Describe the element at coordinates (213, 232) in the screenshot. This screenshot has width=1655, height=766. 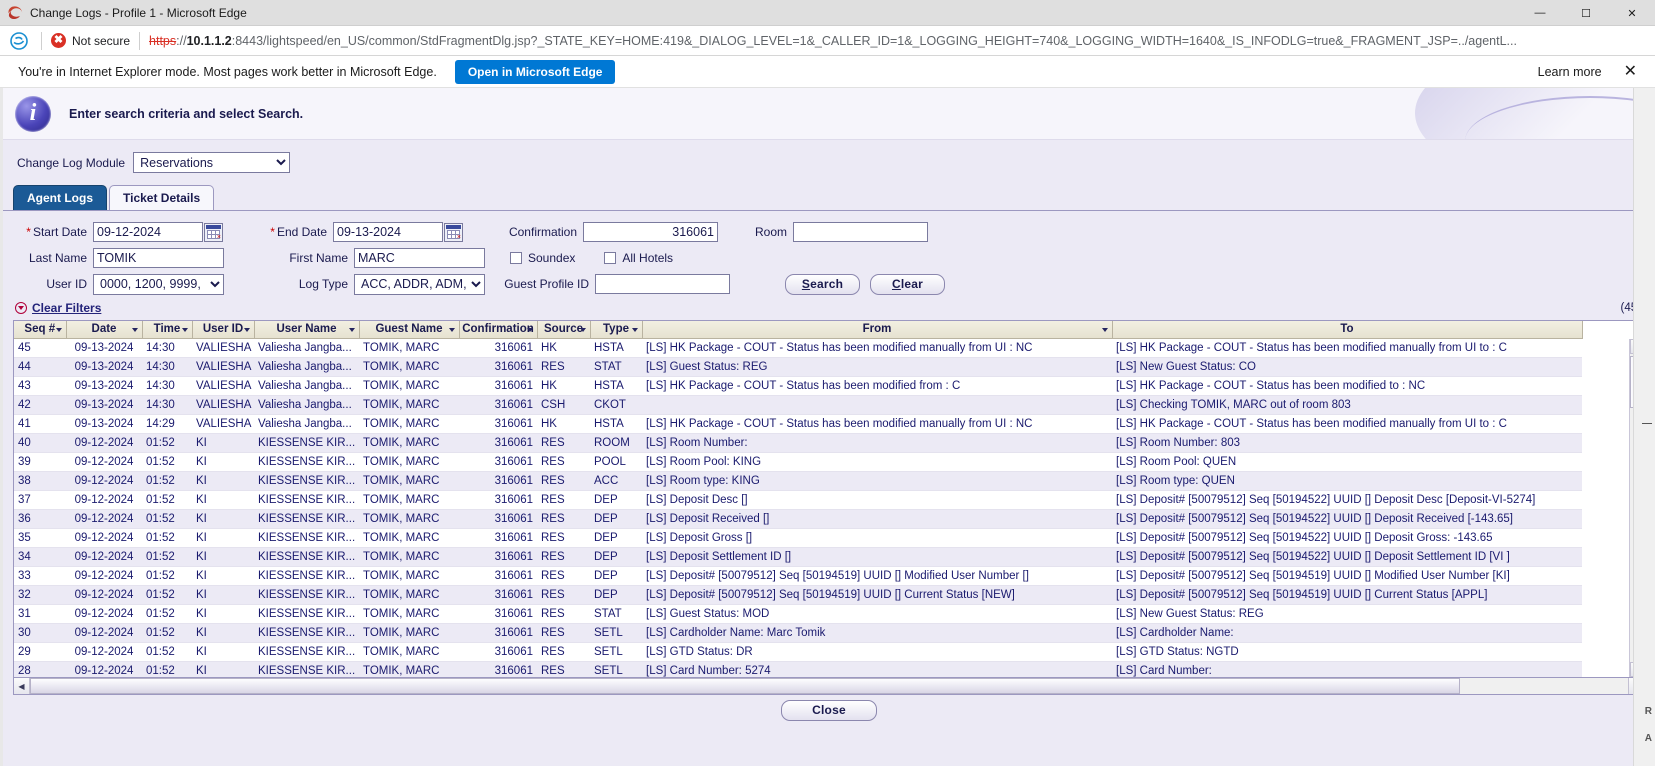
I see `start-date-calendar-icon: ×` at that location.